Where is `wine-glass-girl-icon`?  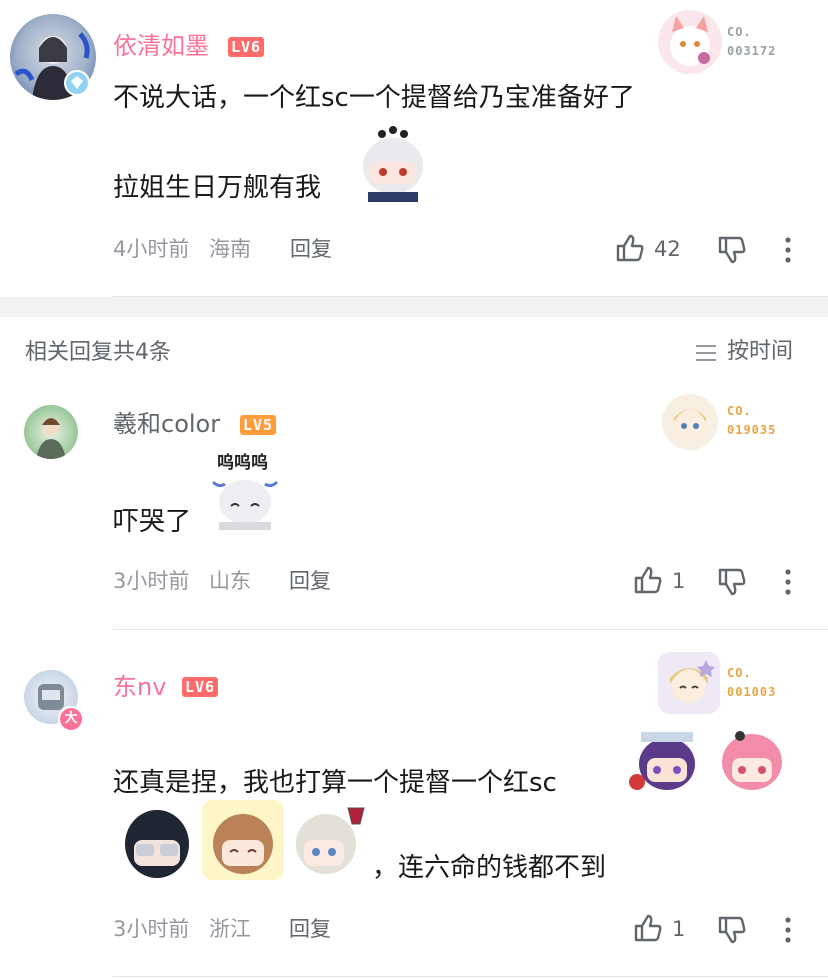 wine-glass-girl-icon is located at coordinates (330, 840).